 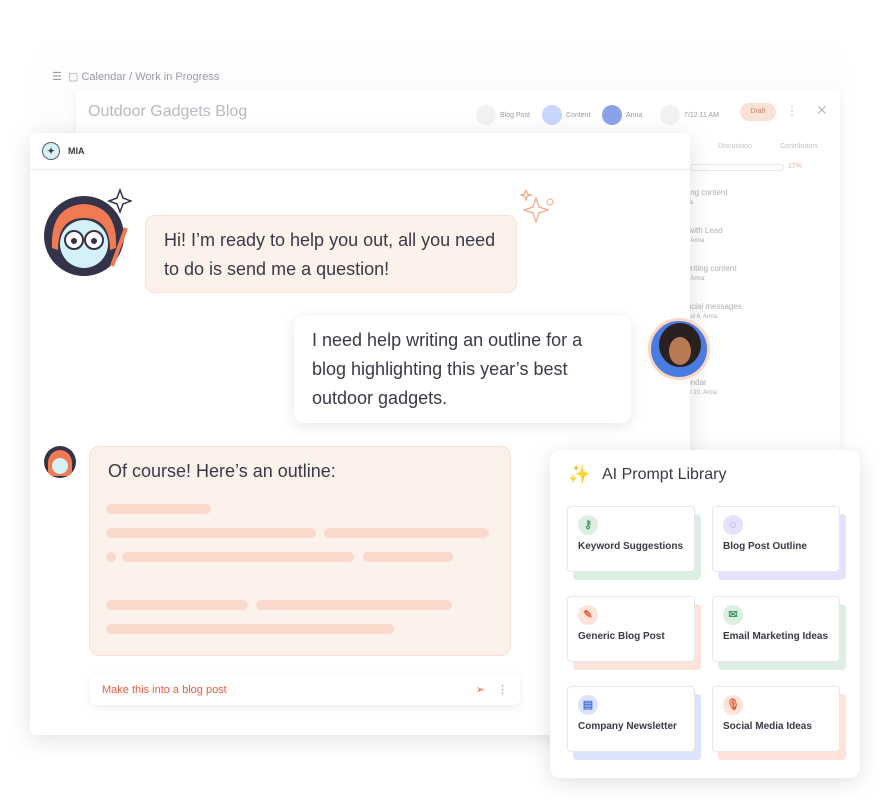 I want to click on avatar, so click(x=612, y=115).